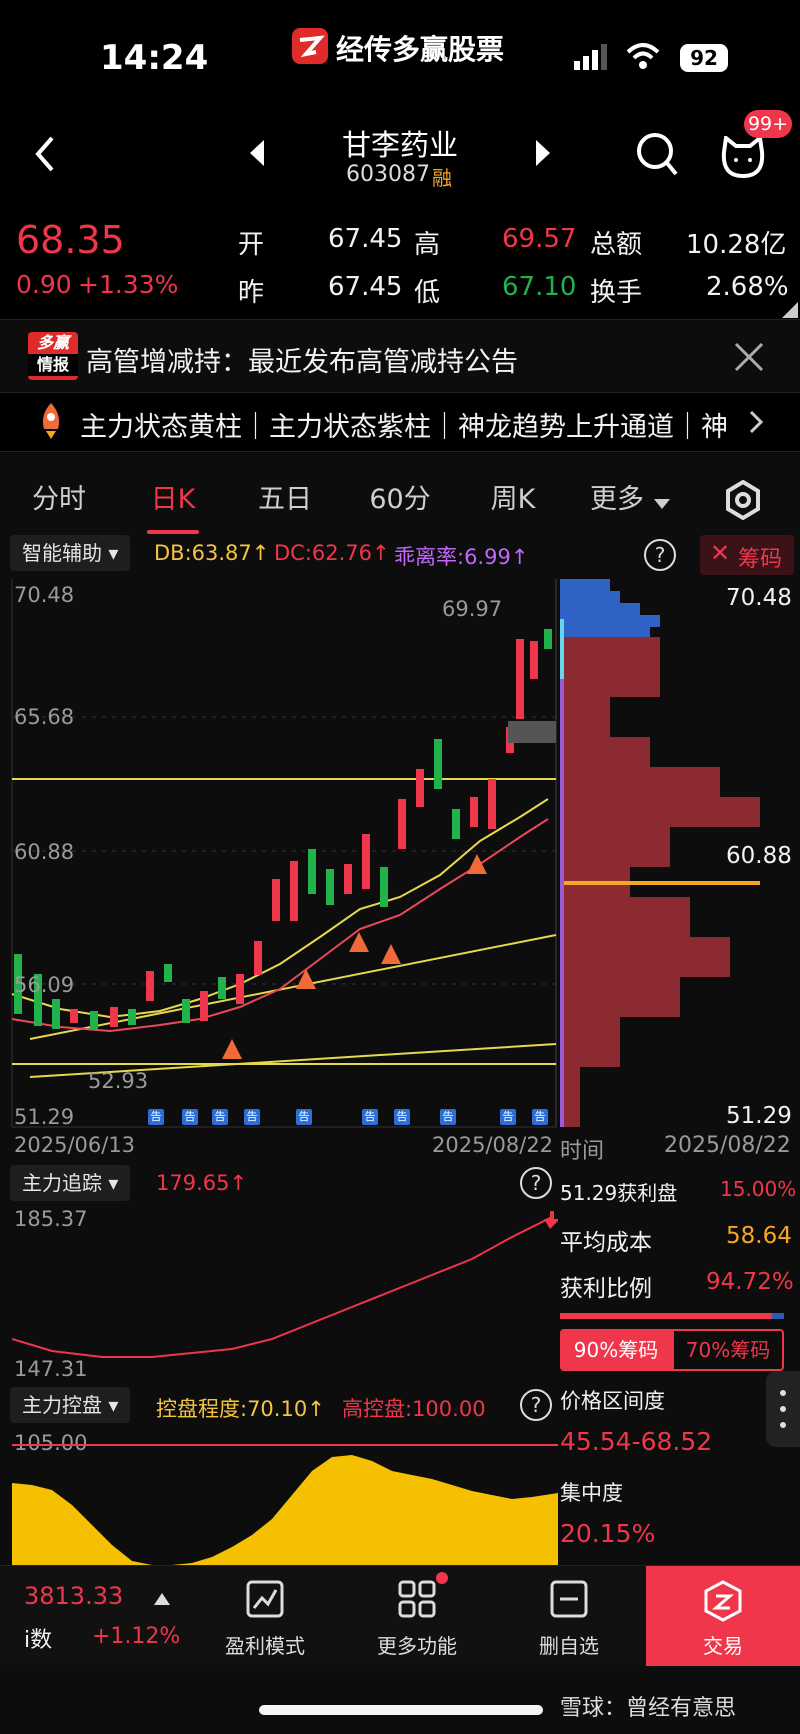  What do you see at coordinates (723, 1601) in the screenshot?
I see `trade-icon` at bounding box center [723, 1601].